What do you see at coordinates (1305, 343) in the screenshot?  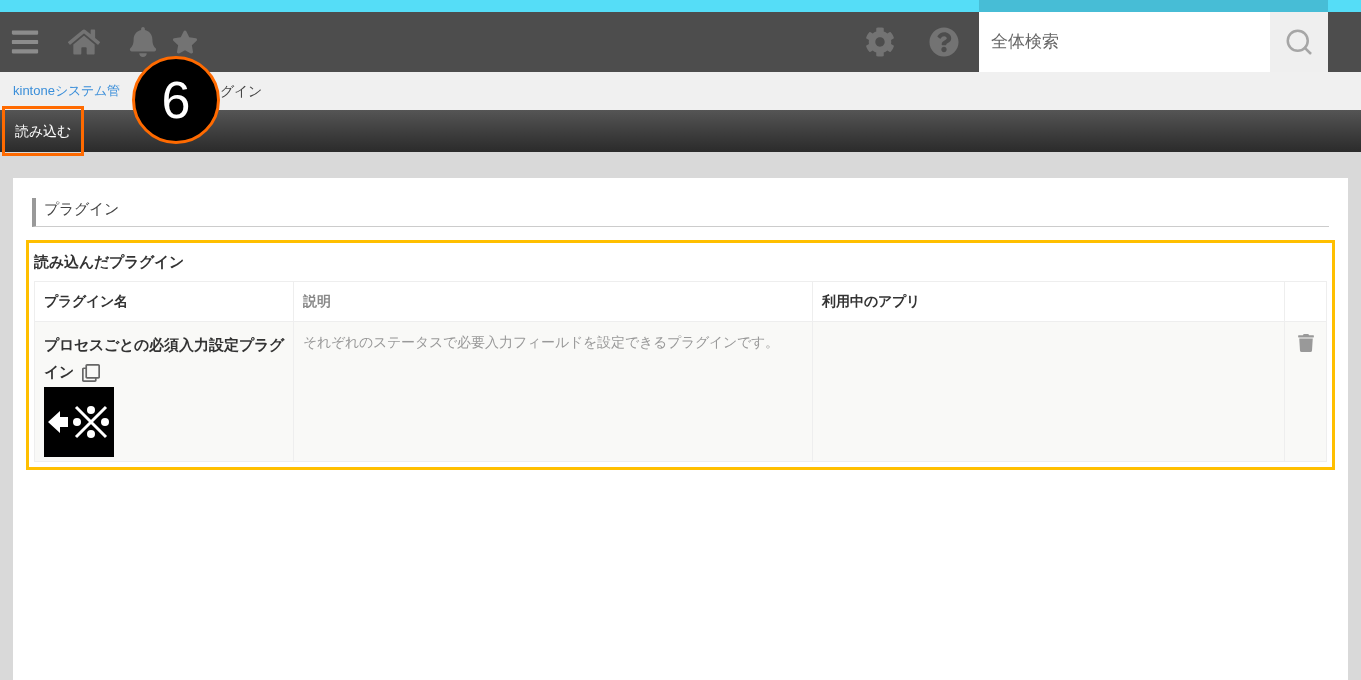 I see `trash-icon` at bounding box center [1305, 343].